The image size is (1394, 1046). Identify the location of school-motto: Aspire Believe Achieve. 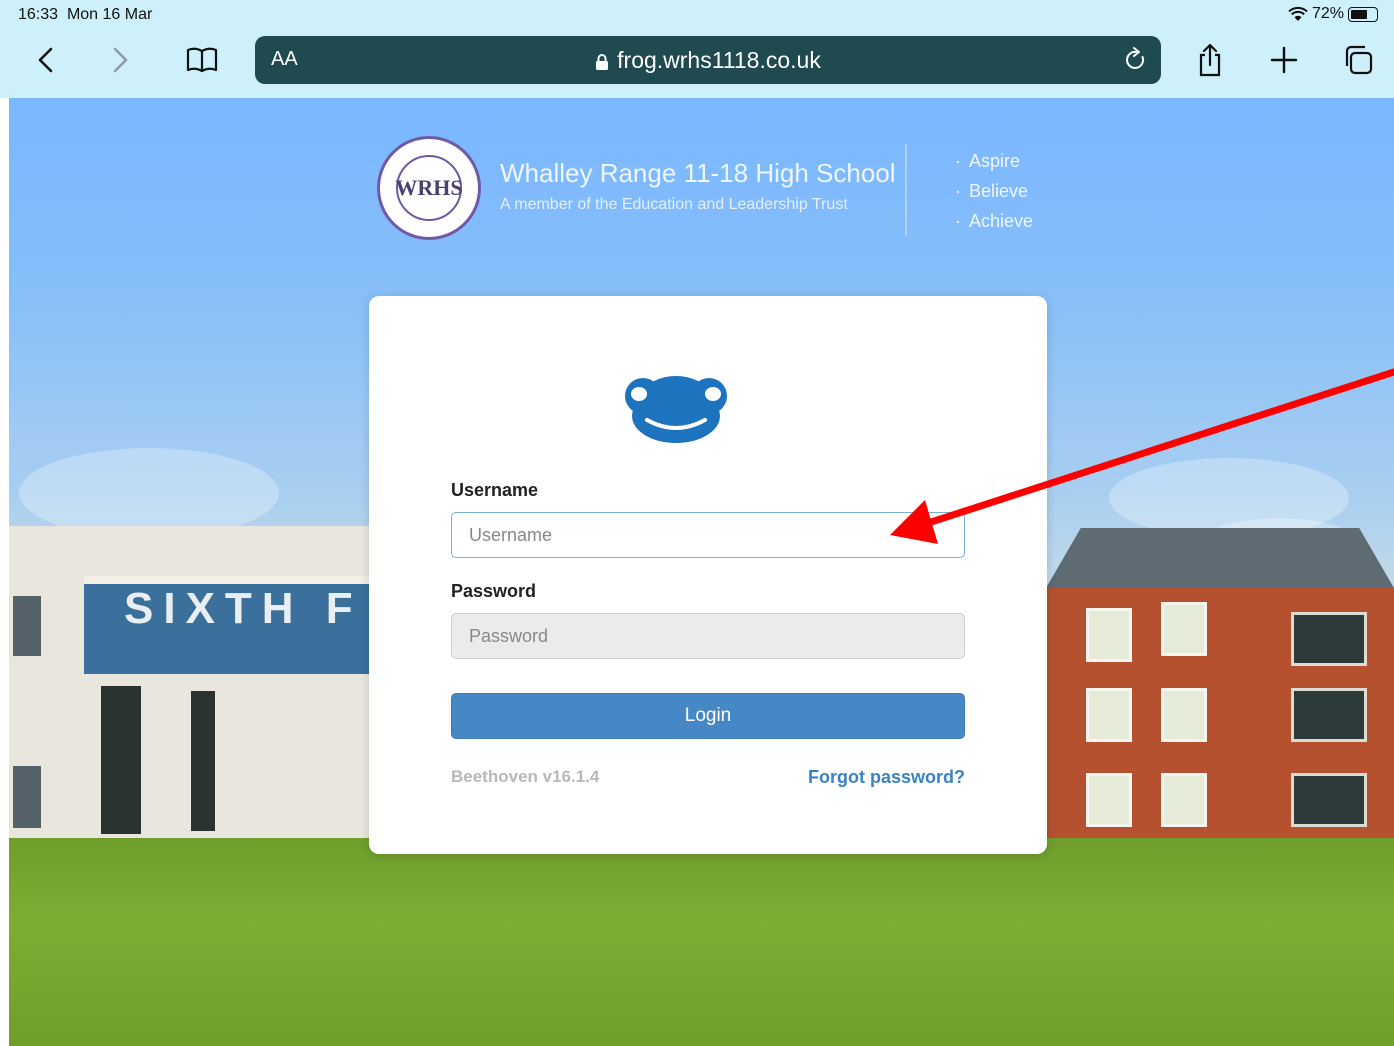
(994, 191).